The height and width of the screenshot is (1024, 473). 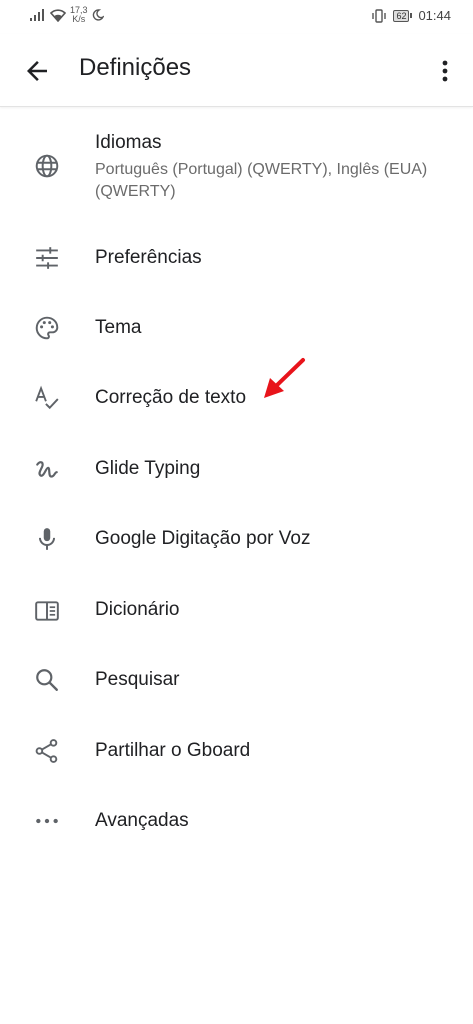 What do you see at coordinates (203, 538) in the screenshot?
I see `settings-item-label: Google Digitação por Voz` at bounding box center [203, 538].